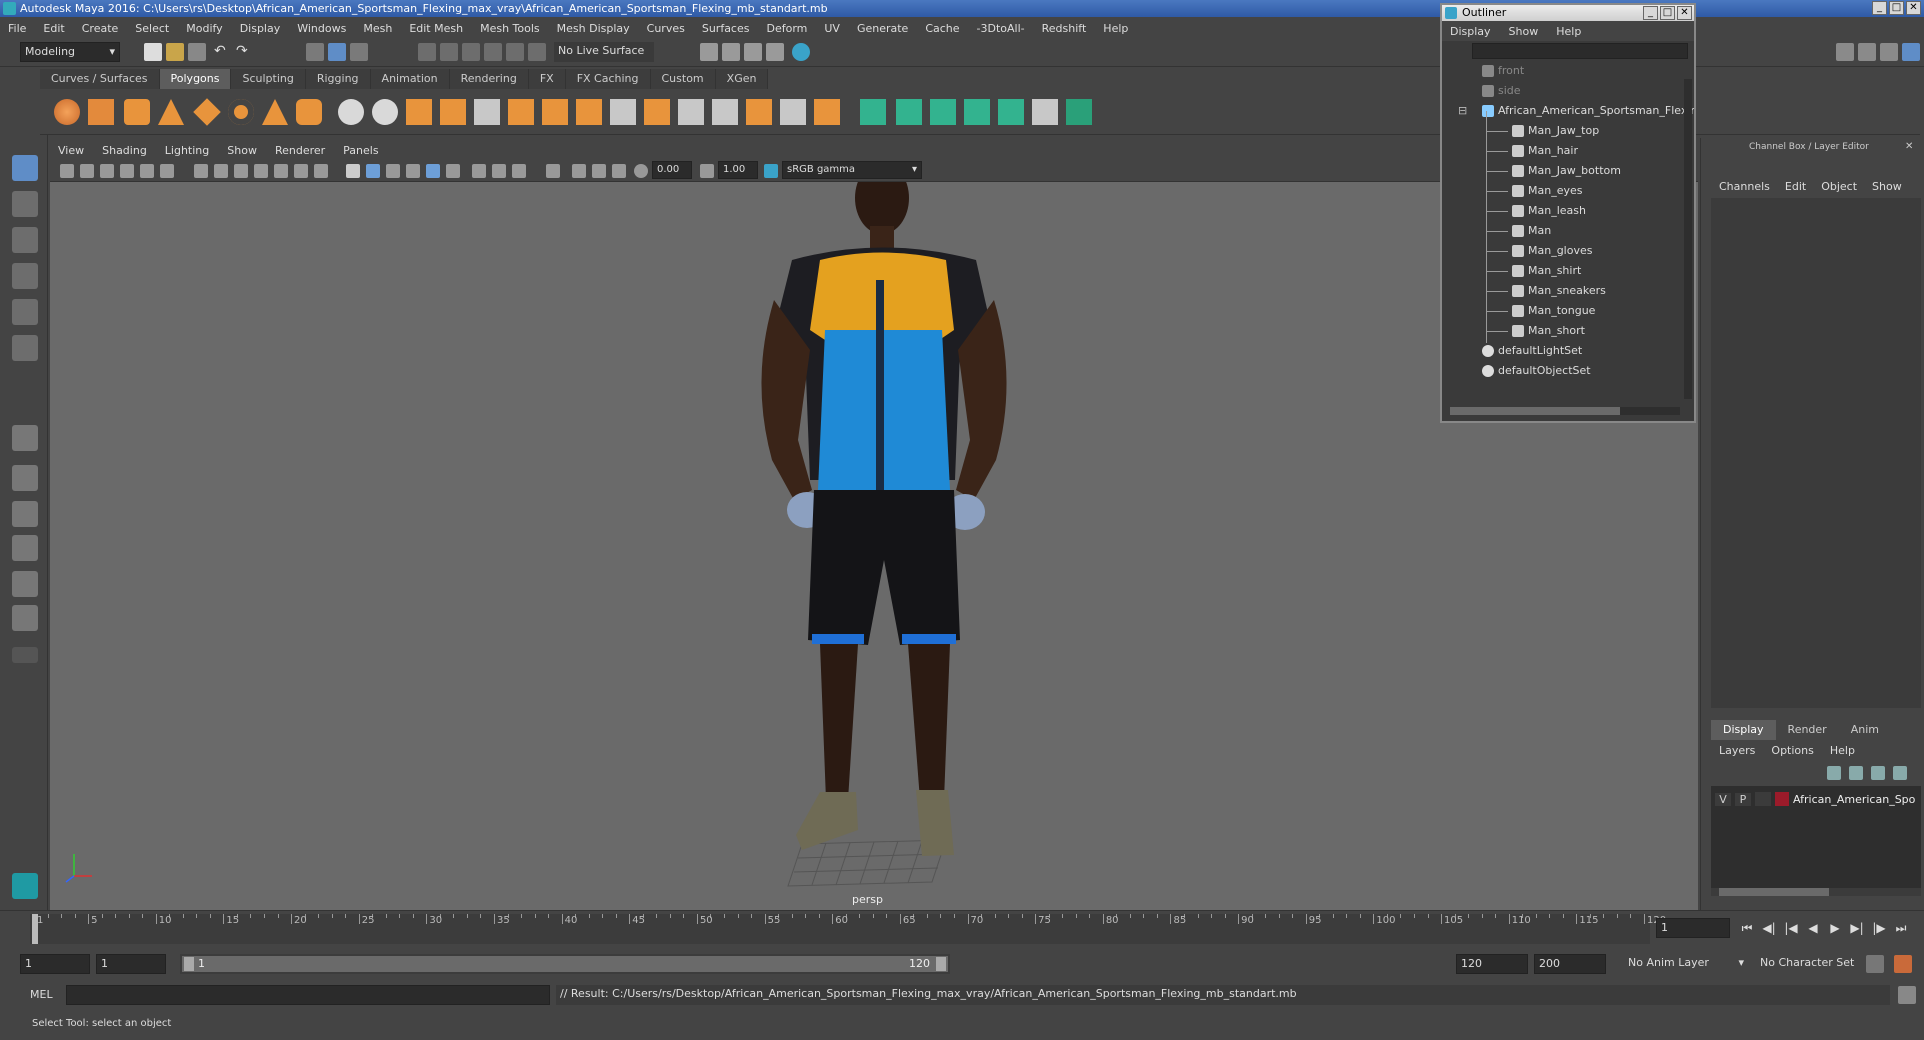 The width and height of the screenshot is (1924, 1040). Describe the element at coordinates (1913, 8) in the screenshot. I see `close-button: ✕` at that location.